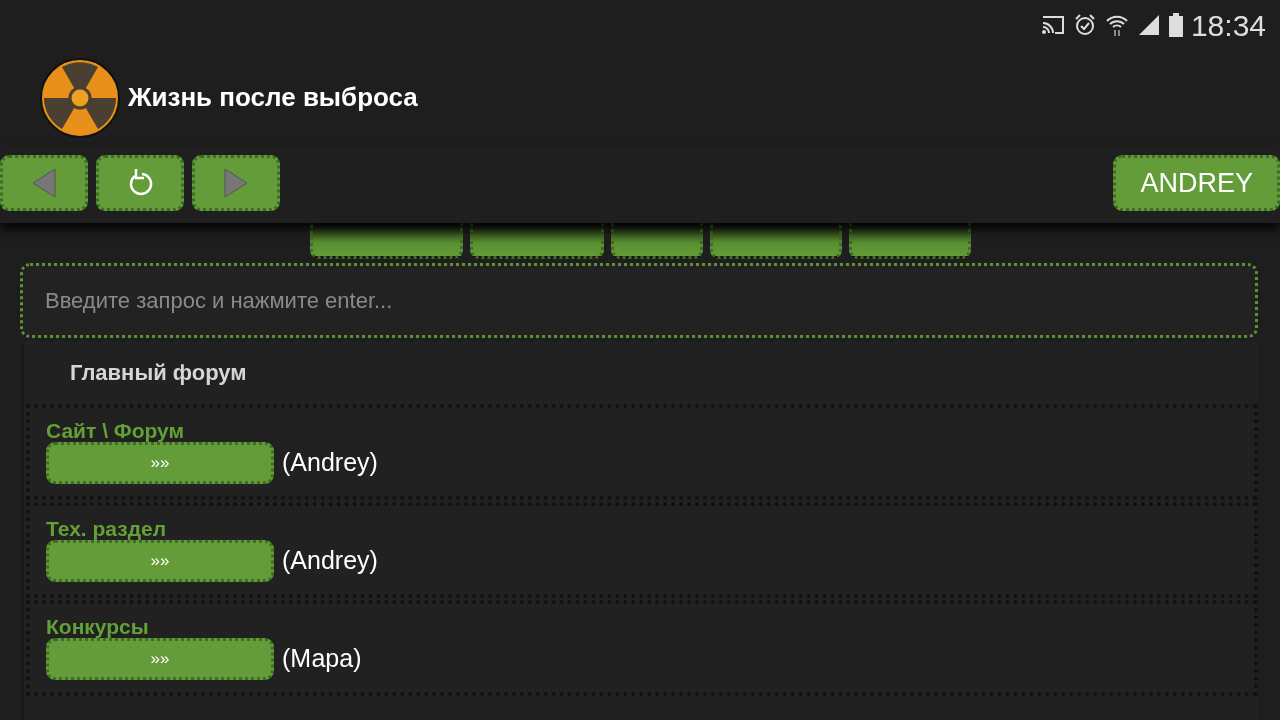 The width and height of the screenshot is (1280, 720). What do you see at coordinates (273, 97) in the screenshot?
I see `app-title: Жизнь после выброса` at bounding box center [273, 97].